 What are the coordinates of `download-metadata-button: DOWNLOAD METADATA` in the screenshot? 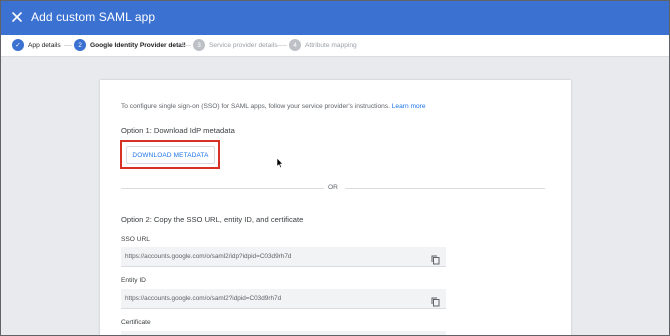 It's located at (170, 155).